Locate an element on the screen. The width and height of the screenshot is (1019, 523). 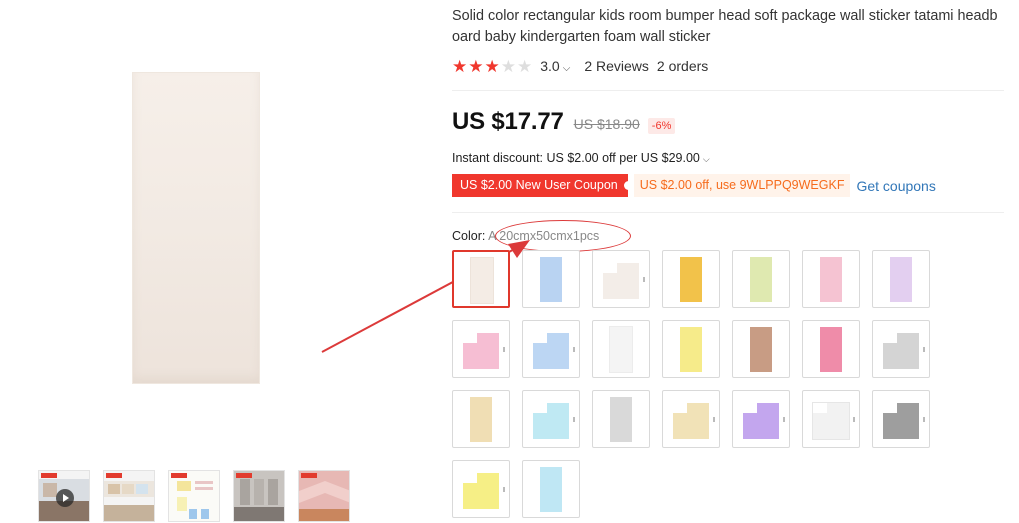
rating-score: 3.0 is located at coordinates (550, 66).